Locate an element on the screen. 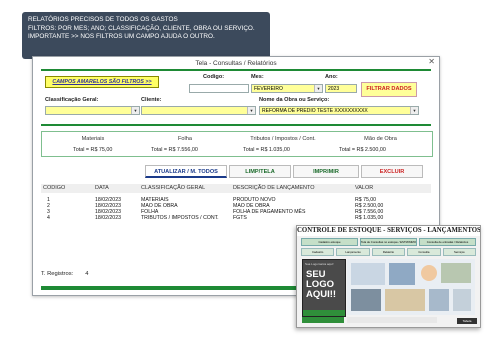 The height and width of the screenshot is (356, 500). imprimir-button: IMPRIMIR is located at coordinates (326, 171).